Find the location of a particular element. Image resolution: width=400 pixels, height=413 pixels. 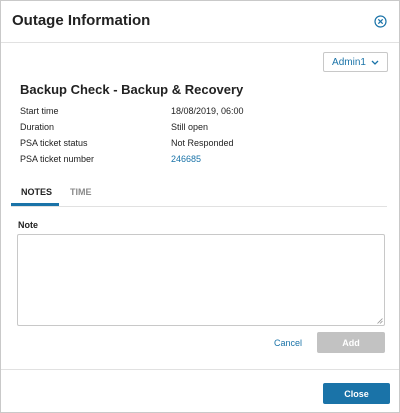

close-circle-icon is located at coordinates (380, 21).